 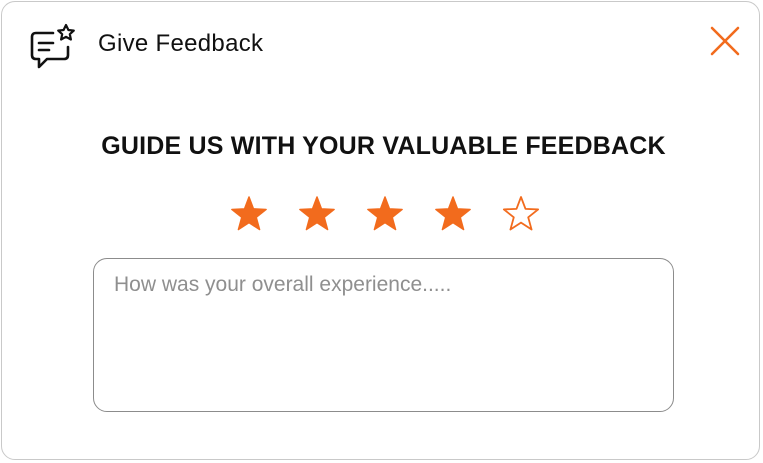 What do you see at coordinates (52, 46) in the screenshot?
I see `feedback-chat-star-icon` at bounding box center [52, 46].